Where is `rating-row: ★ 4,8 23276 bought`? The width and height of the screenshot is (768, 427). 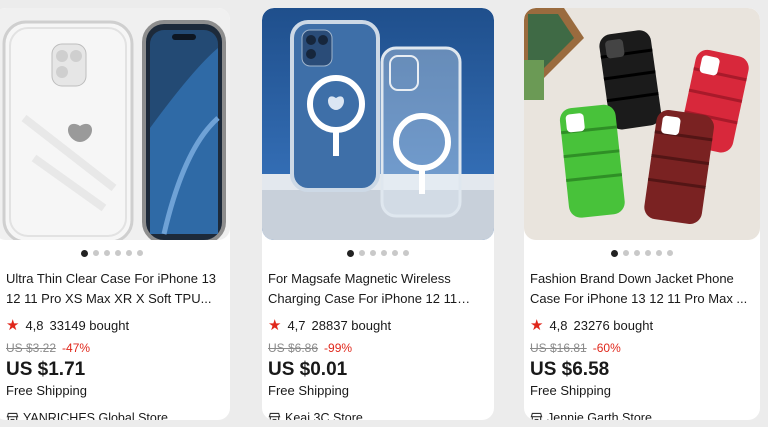
rating-row: ★ 4,8 23276 bought is located at coordinates (640, 325).